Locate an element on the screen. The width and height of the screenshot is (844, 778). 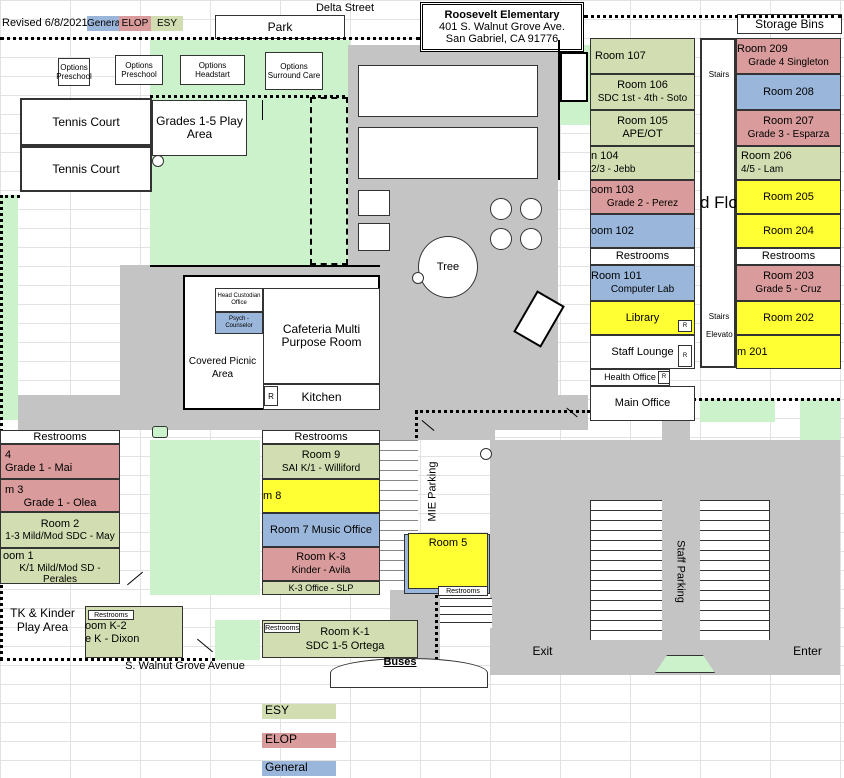
k-3-office-slp: K-3 Office - SLP is located at coordinates (321, 588).